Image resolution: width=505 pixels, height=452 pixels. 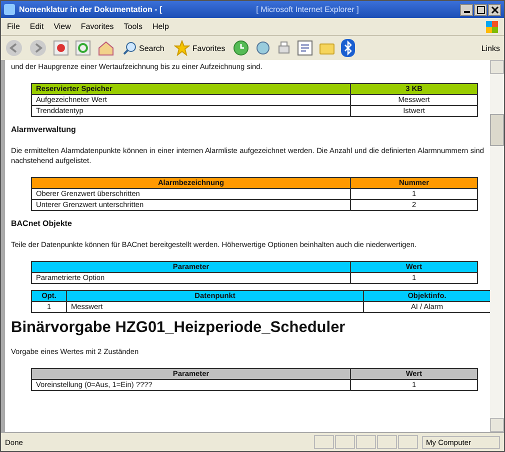 I want to click on maximize-icon, so click(x=480, y=10).